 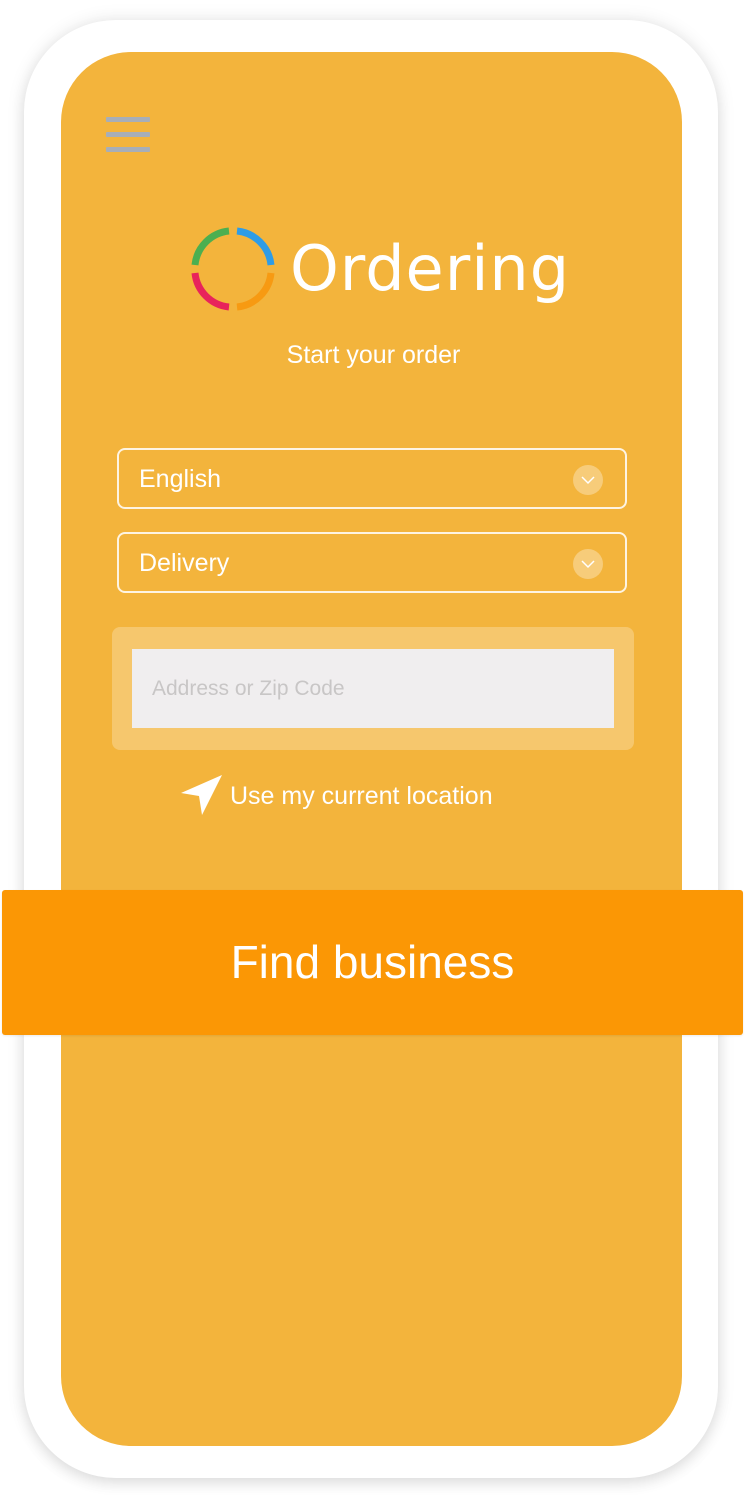 I want to click on hamburger-menu-icon, so click(x=129, y=136).